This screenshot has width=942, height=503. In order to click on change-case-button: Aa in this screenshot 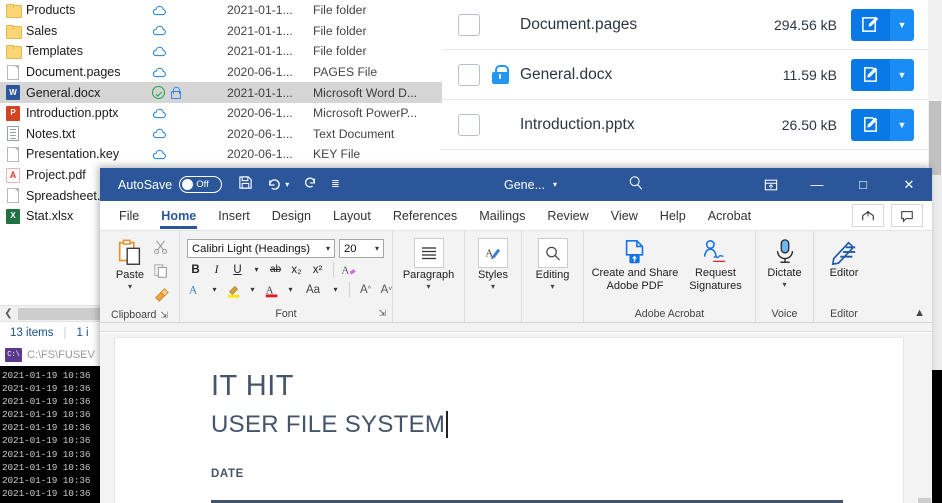, I will do `click(313, 289)`.